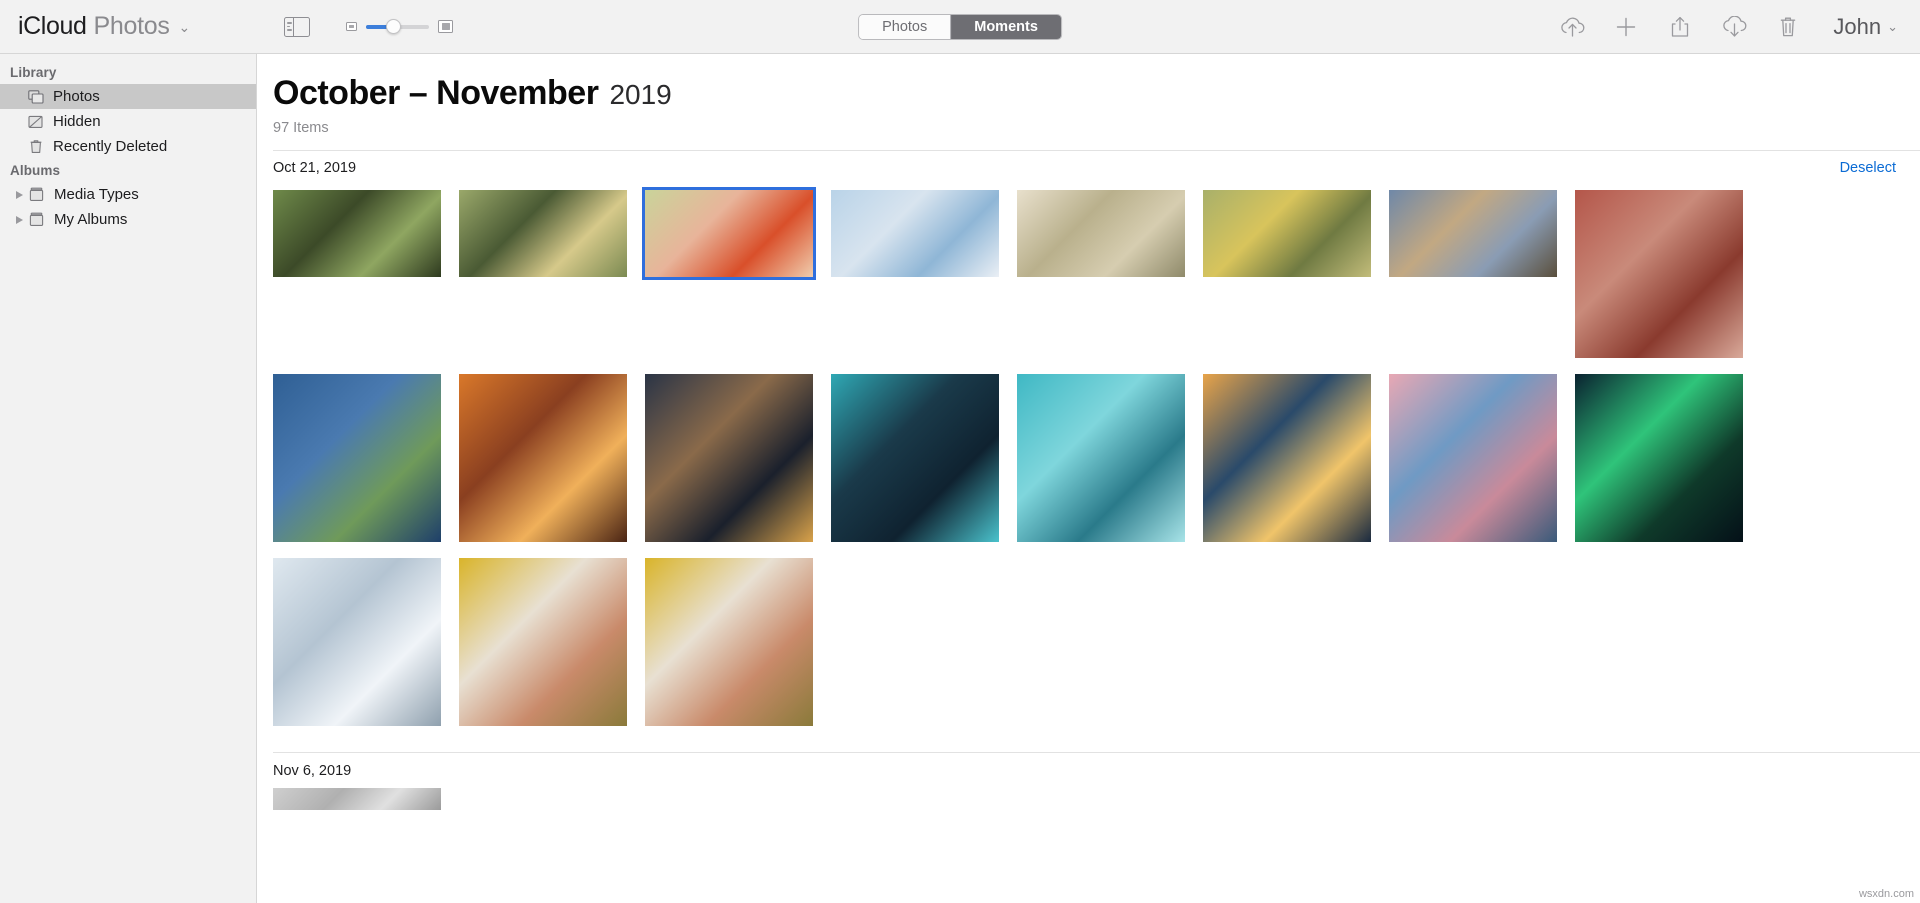  I want to click on app-brand: iCloud Photos ⌄, so click(104, 26).